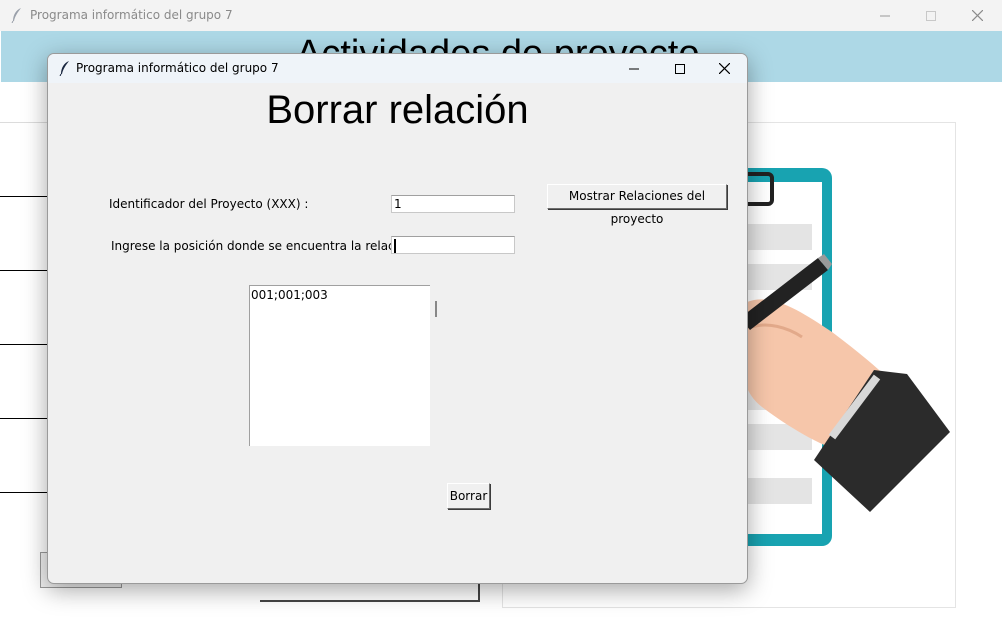 The height and width of the screenshot is (632, 1002). What do you see at coordinates (501, 15) in the screenshot?
I see `main-window-titlebar: Programa informático del grupo 7` at bounding box center [501, 15].